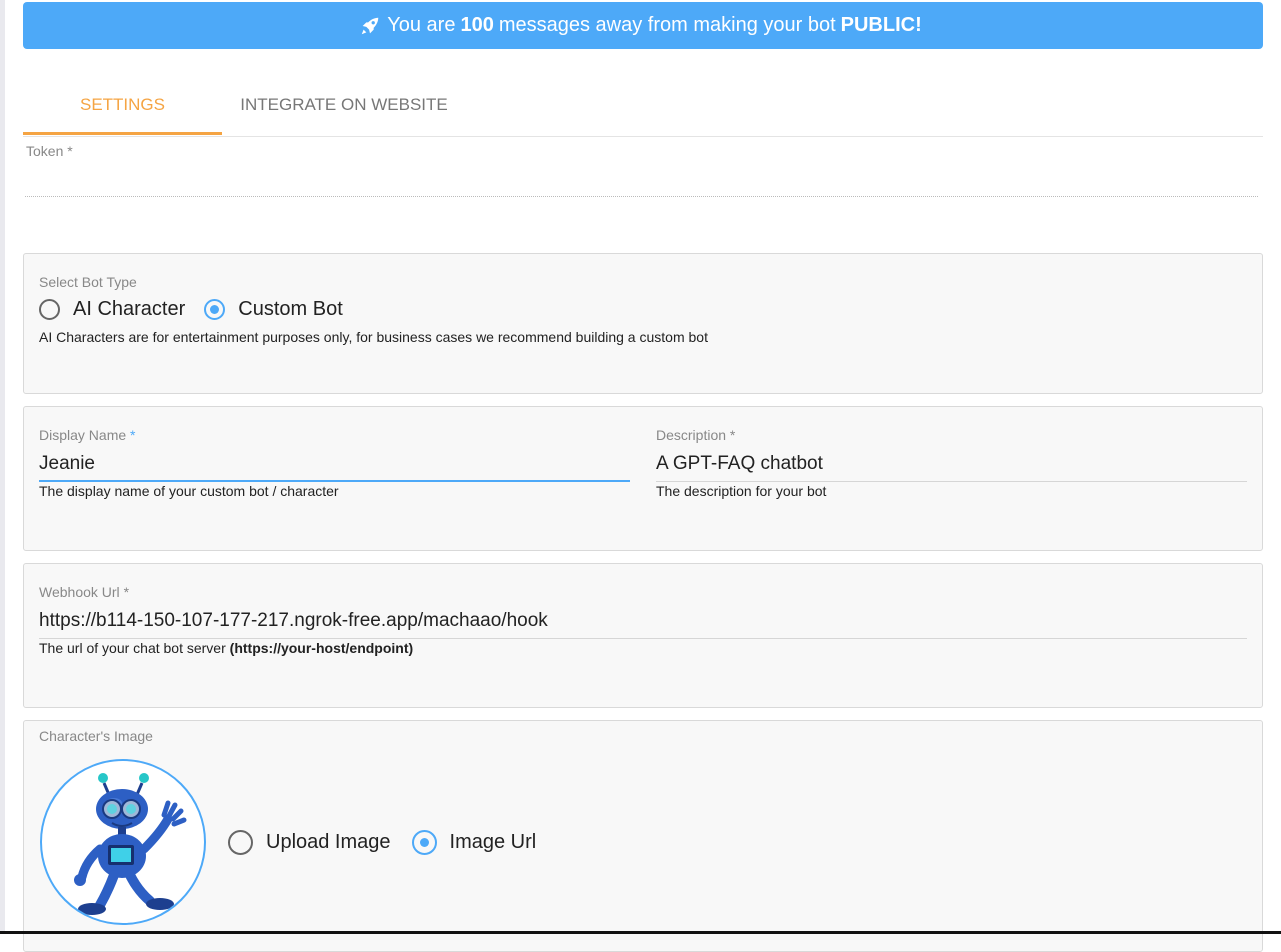 The width and height of the screenshot is (1281, 952). I want to click on bot-type-label: Select Bot Type, so click(88, 282).